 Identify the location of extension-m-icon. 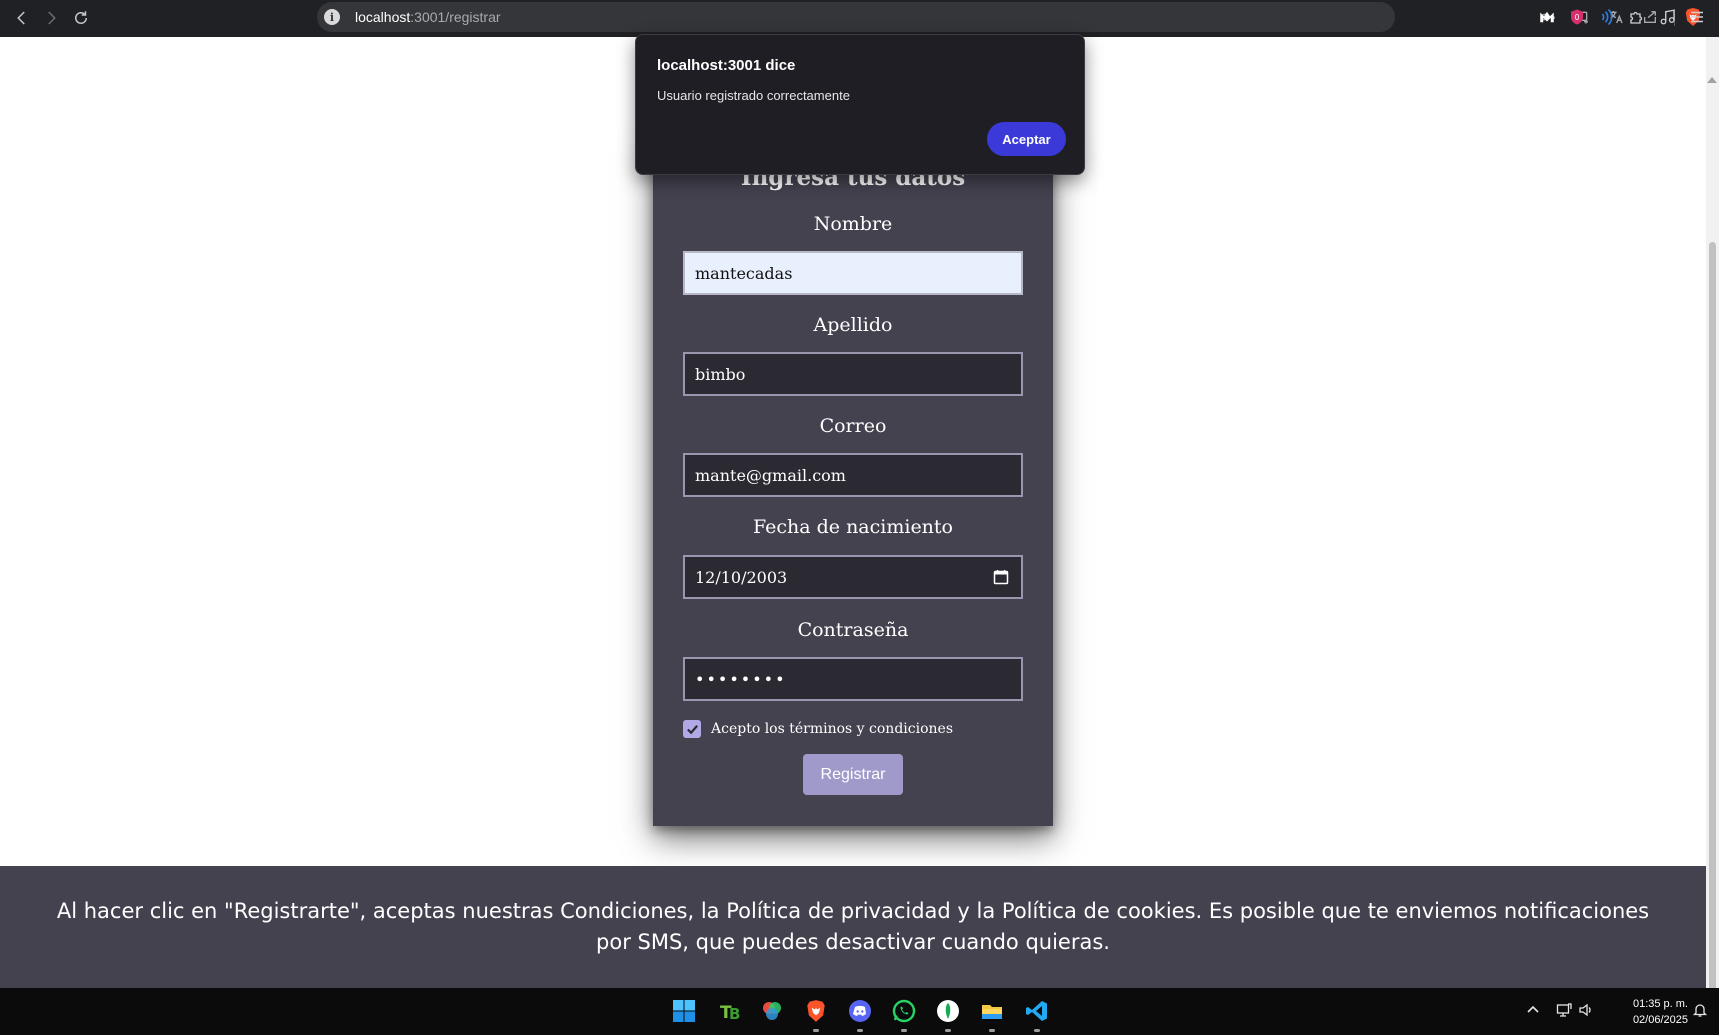
(1547, 17).